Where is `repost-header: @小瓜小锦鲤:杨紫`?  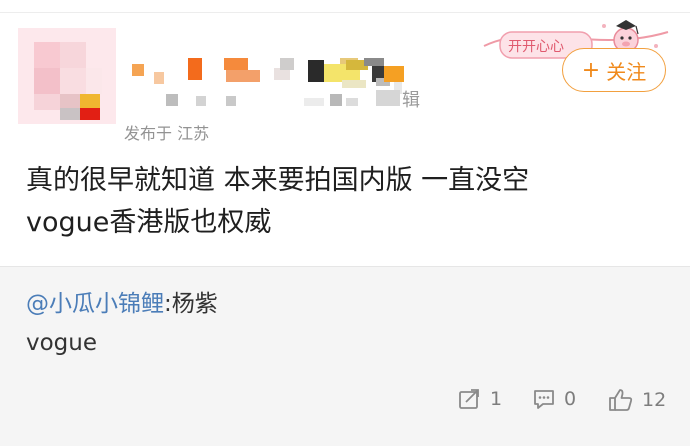 repost-header: @小瓜小锦鲤:杨紫 is located at coordinates (122, 301).